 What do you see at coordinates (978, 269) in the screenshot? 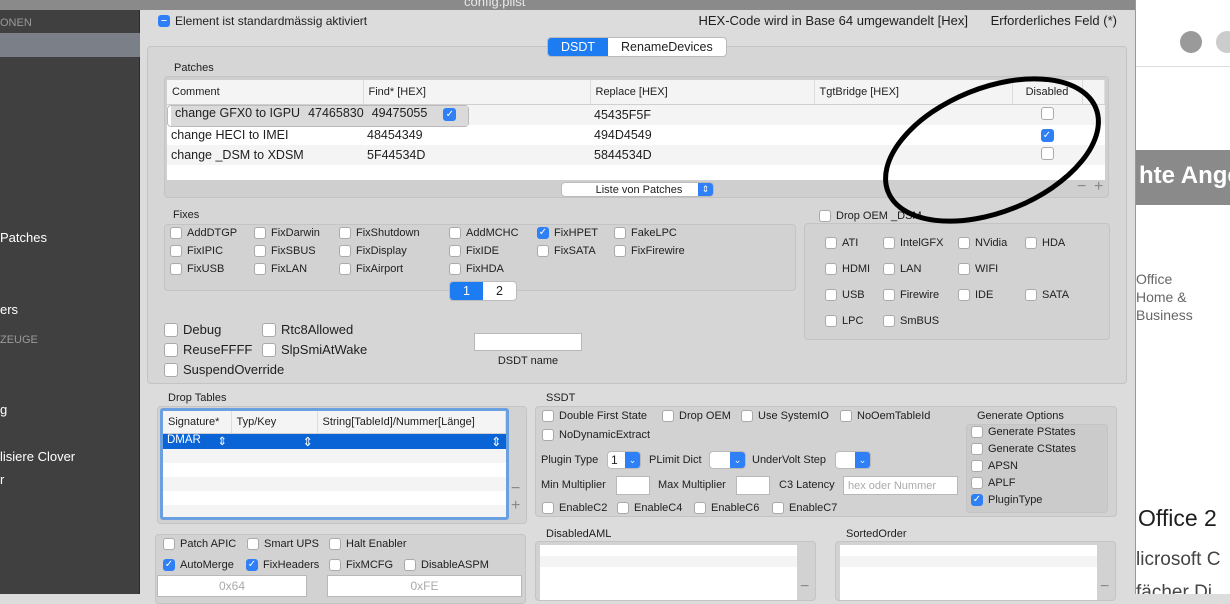
I see `wifi-checkbox: WIFI` at bounding box center [978, 269].